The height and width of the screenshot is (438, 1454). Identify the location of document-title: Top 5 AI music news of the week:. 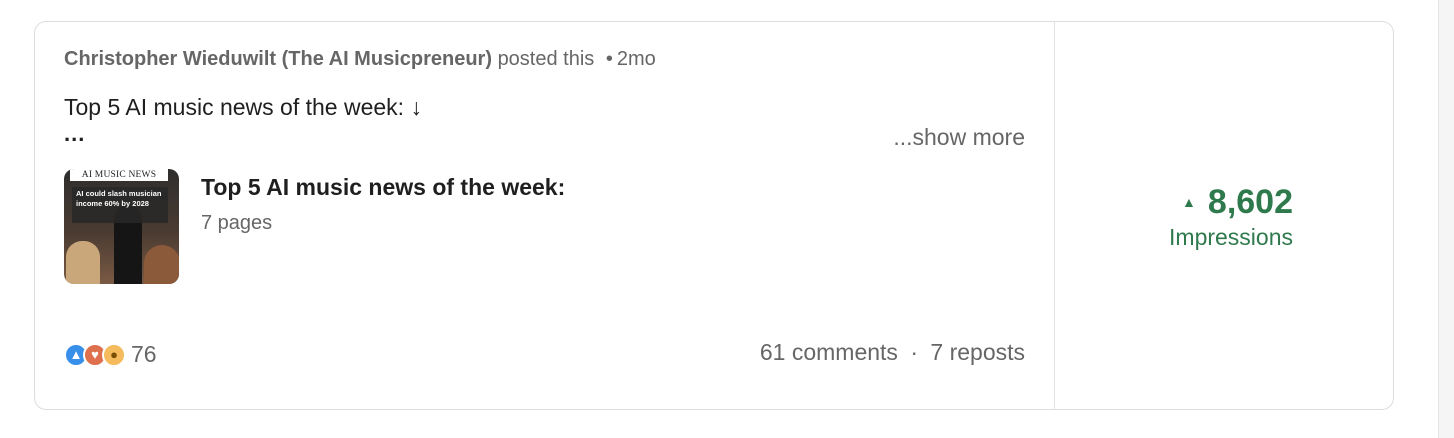
(383, 187).